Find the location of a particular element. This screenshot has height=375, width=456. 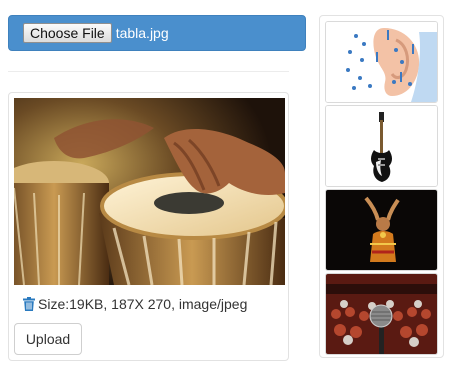

file-info: Size:19KB, 187X 270, image/jpeg is located at coordinates (135, 304).